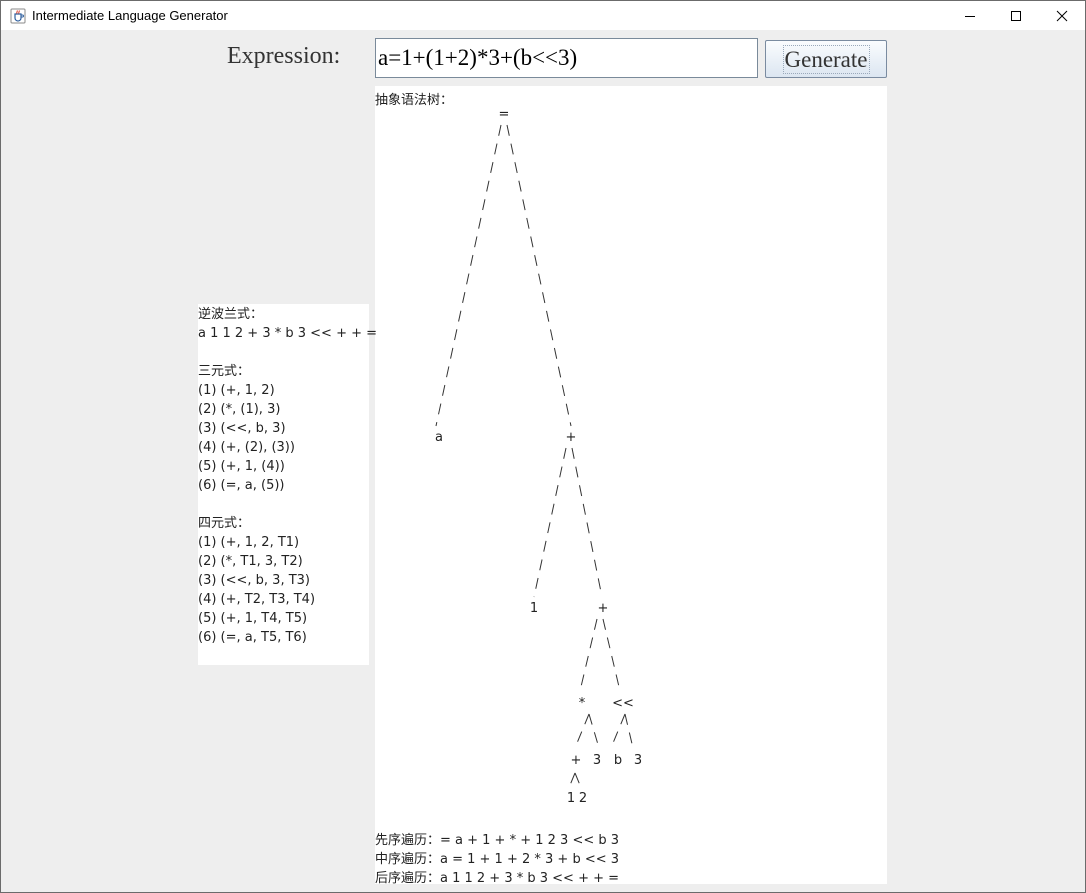  What do you see at coordinates (241, 466) in the screenshot?
I see `triple-item: (5) (+, 1, (4))` at bounding box center [241, 466].